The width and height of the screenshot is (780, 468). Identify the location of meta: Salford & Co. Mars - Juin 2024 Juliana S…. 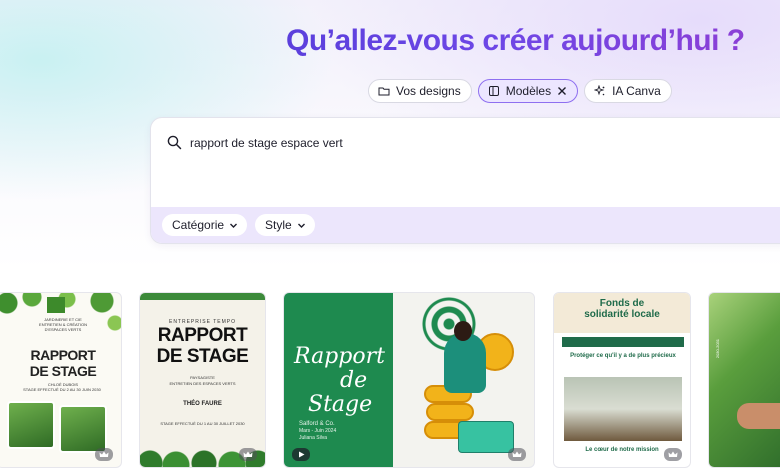
(317, 431).